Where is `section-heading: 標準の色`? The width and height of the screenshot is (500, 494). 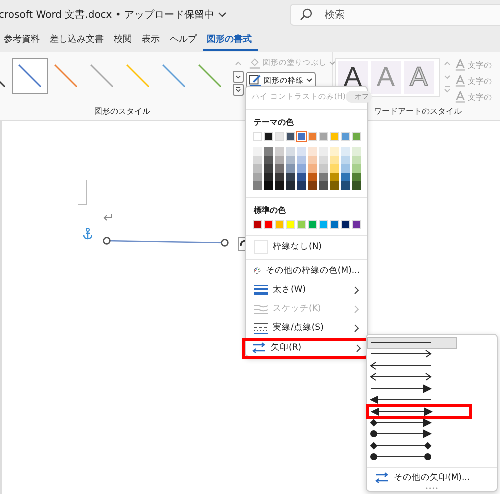
section-heading: 標準の色 is located at coordinates (270, 210).